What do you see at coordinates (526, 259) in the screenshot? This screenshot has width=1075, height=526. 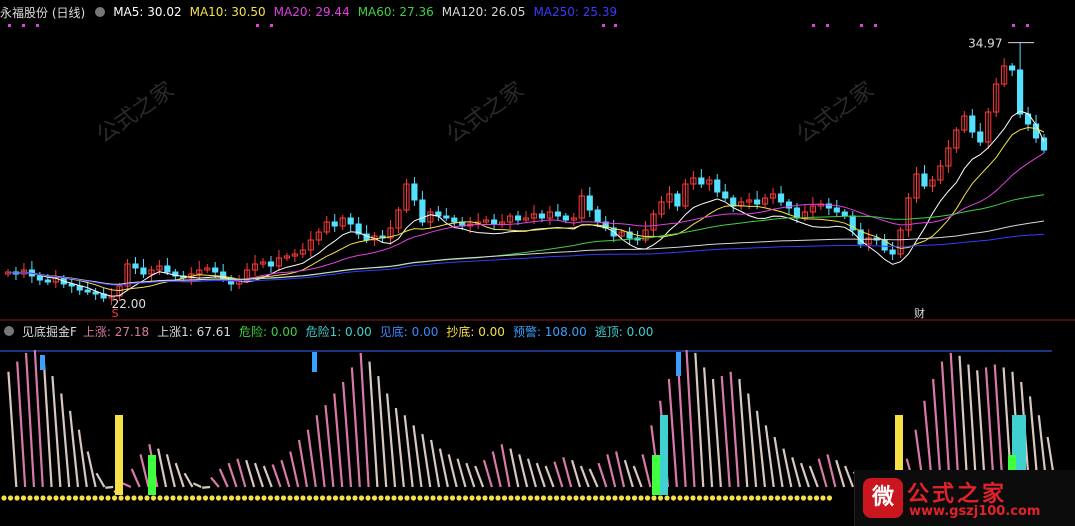 I see `ma-line-MA250` at bounding box center [526, 259].